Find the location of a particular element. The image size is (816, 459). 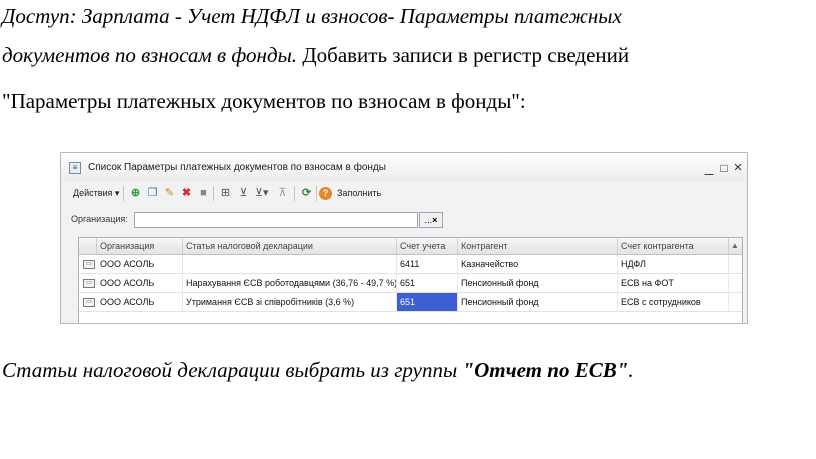

column-header: Счет учета is located at coordinates (427, 246).